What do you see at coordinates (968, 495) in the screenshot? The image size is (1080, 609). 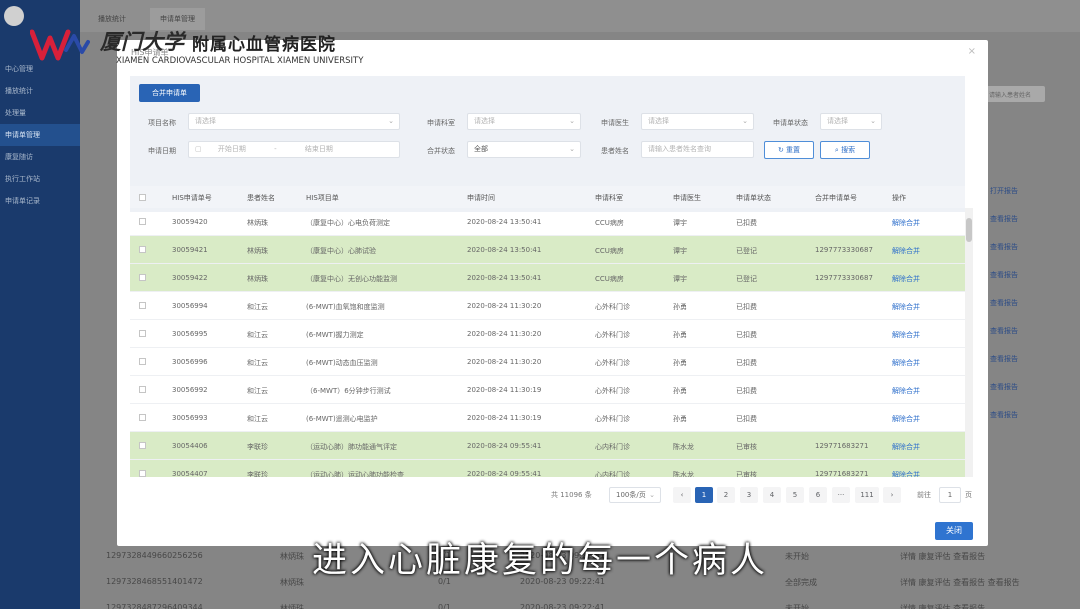 I see `goto-suffix: 页` at bounding box center [968, 495].